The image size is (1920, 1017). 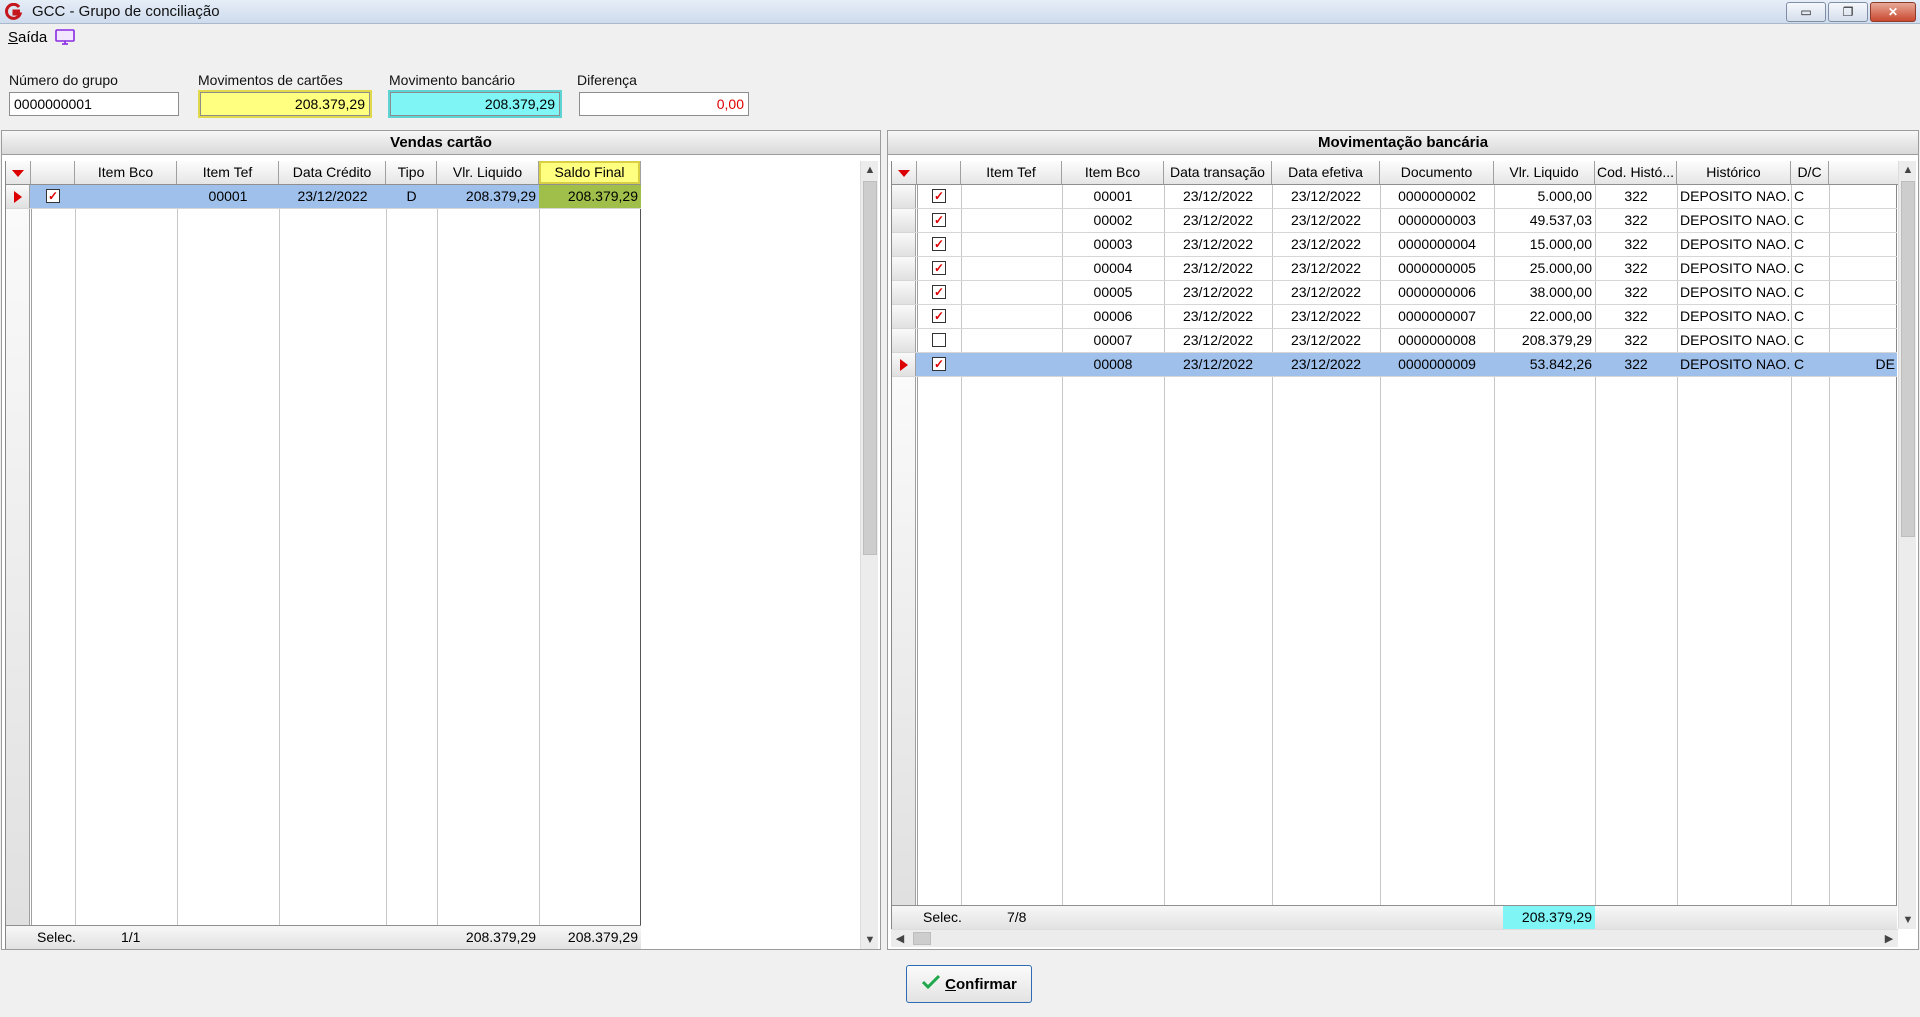 What do you see at coordinates (1560, 268) in the screenshot?
I see `cell-vlr-liquido: 25.000,00` at bounding box center [1560, 268].